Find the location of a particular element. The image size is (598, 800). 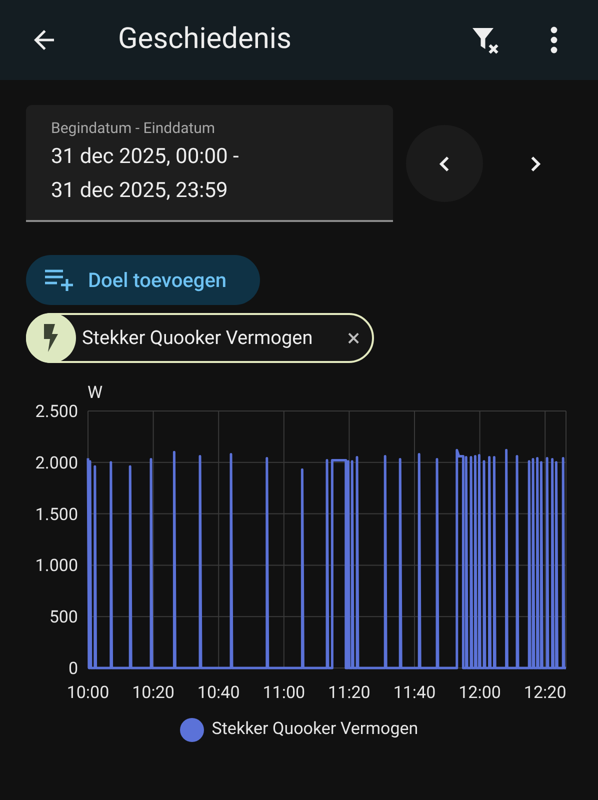

y-tick-label: 500 is located at coordinates (63, 618).